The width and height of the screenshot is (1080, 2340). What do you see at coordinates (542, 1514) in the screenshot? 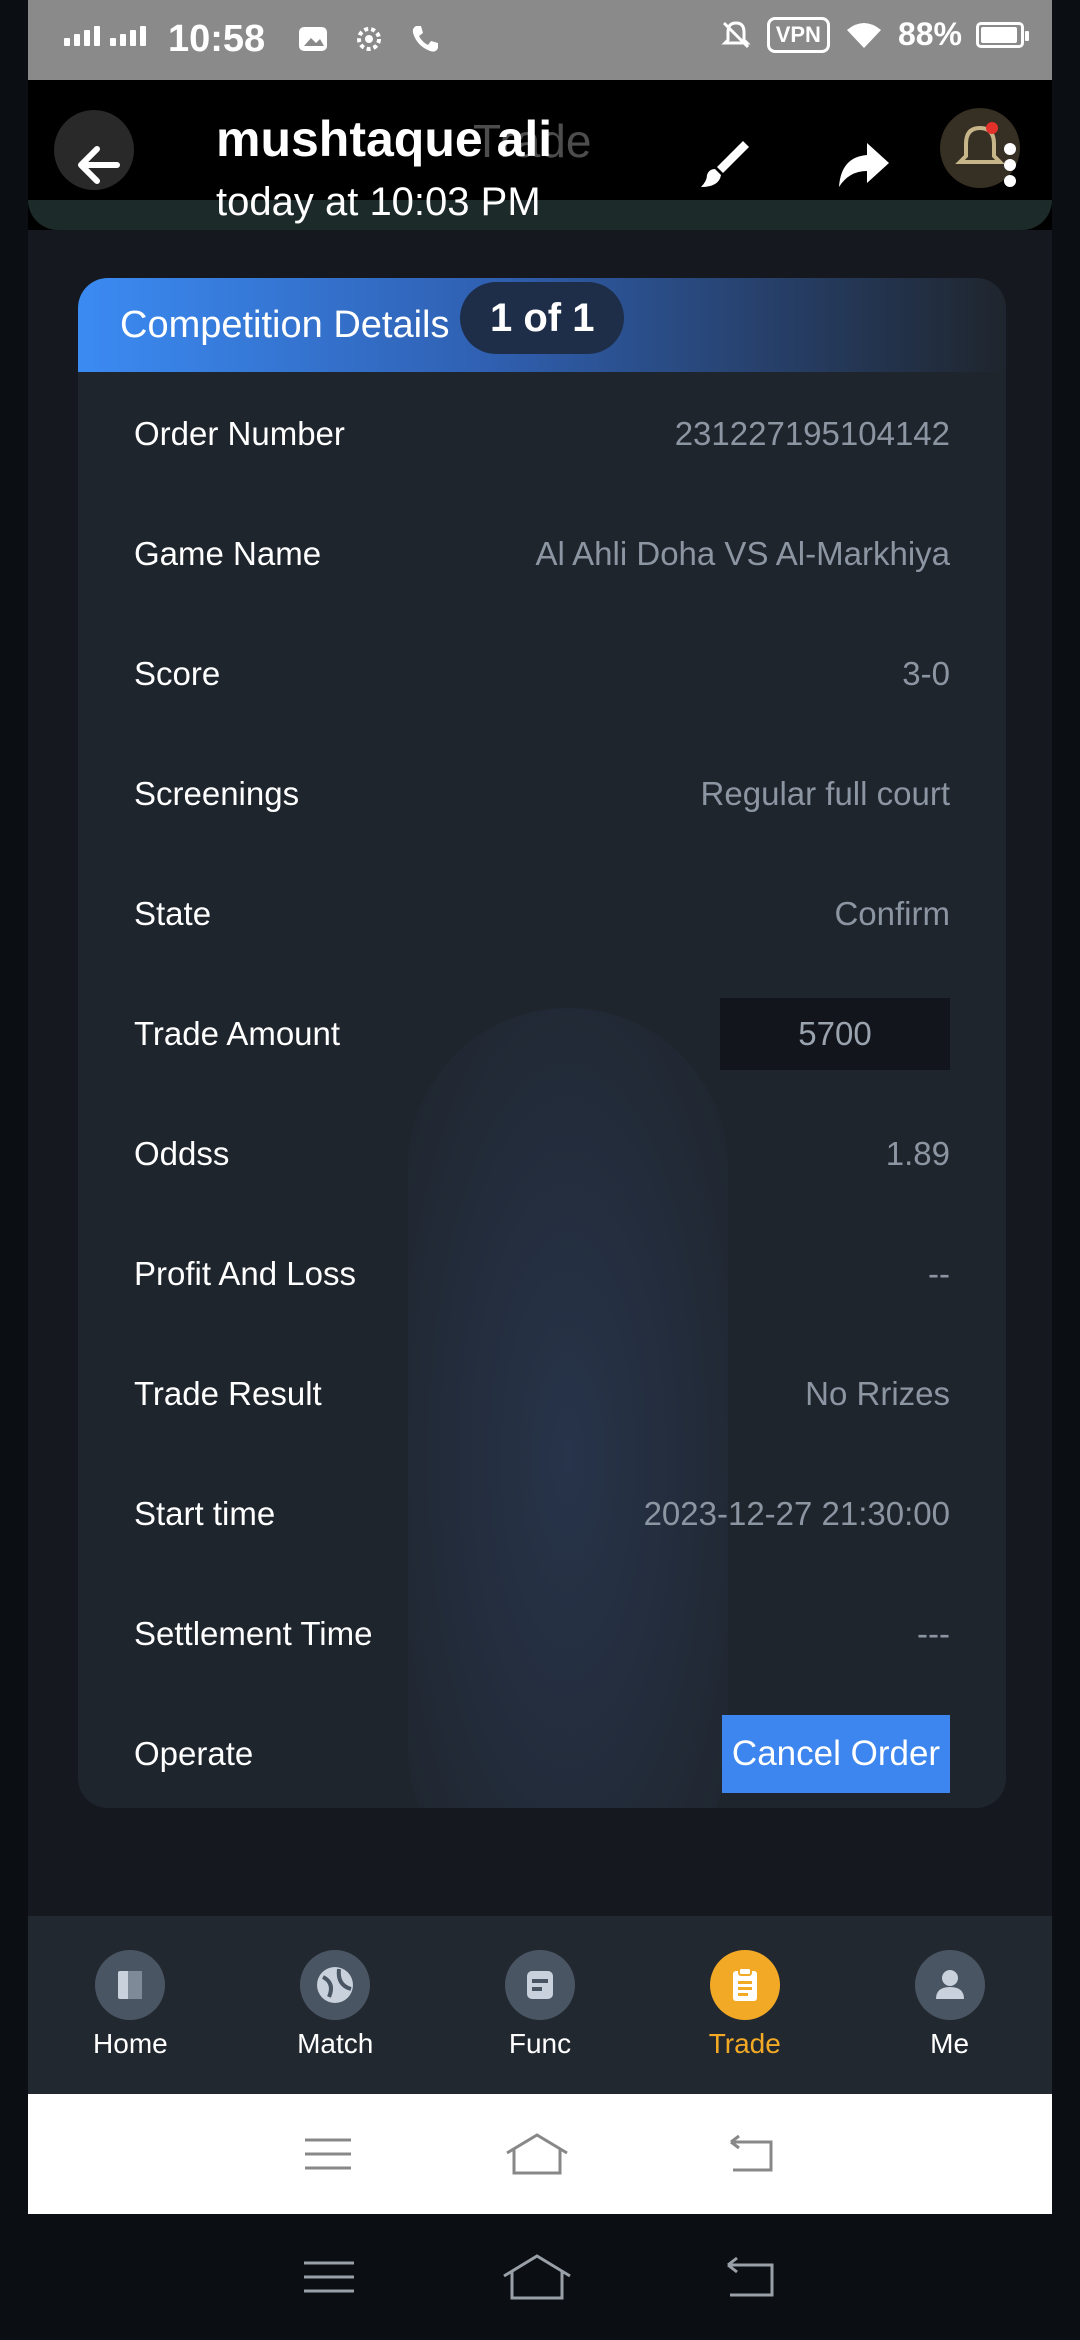
I see `row-start-time: Start time 2023-12-27 21:30:00` at bounding box center [542, 1514].